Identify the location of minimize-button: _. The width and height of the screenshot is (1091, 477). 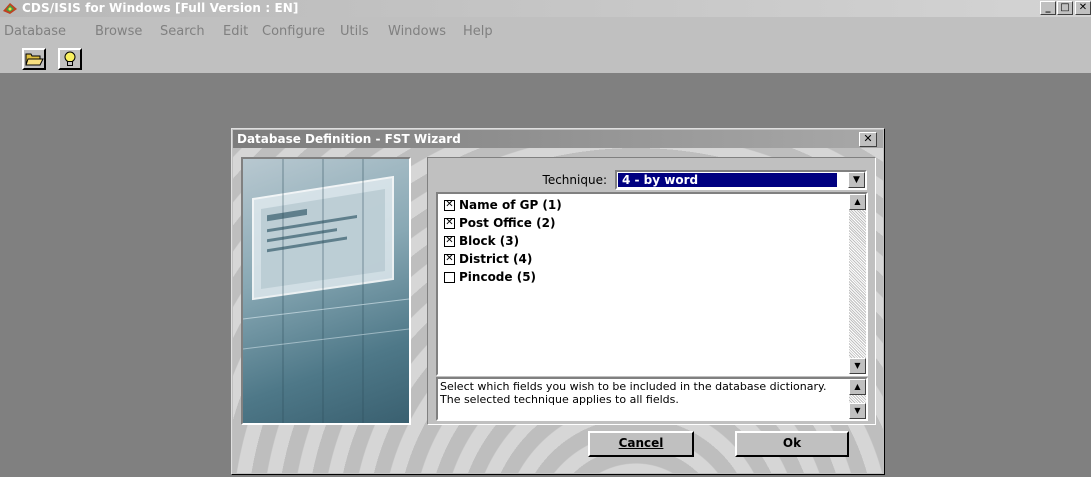
(1048, 8).